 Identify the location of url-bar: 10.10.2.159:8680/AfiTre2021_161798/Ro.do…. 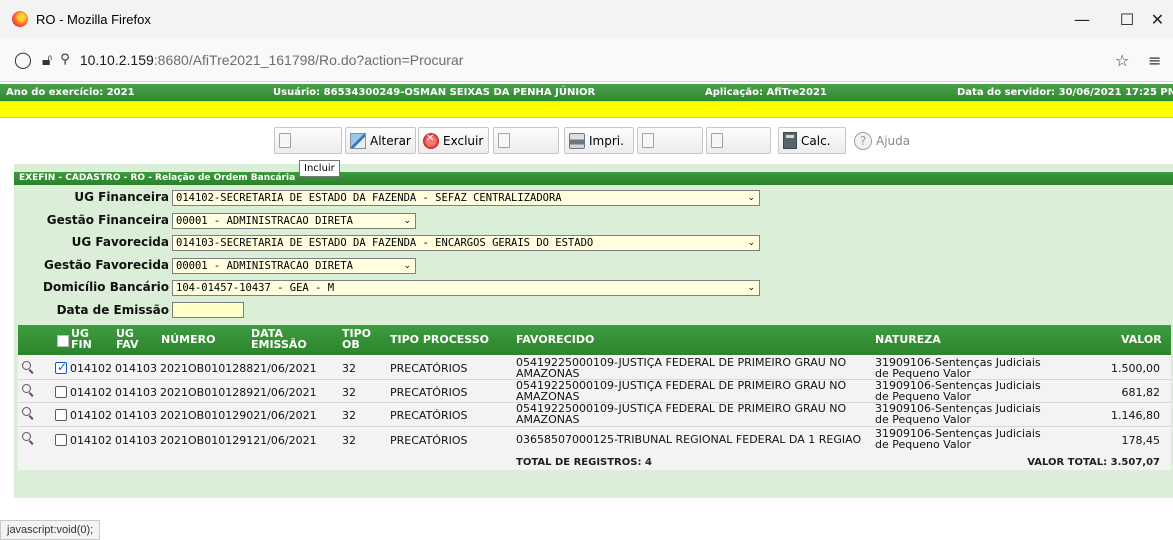
(272, 60).